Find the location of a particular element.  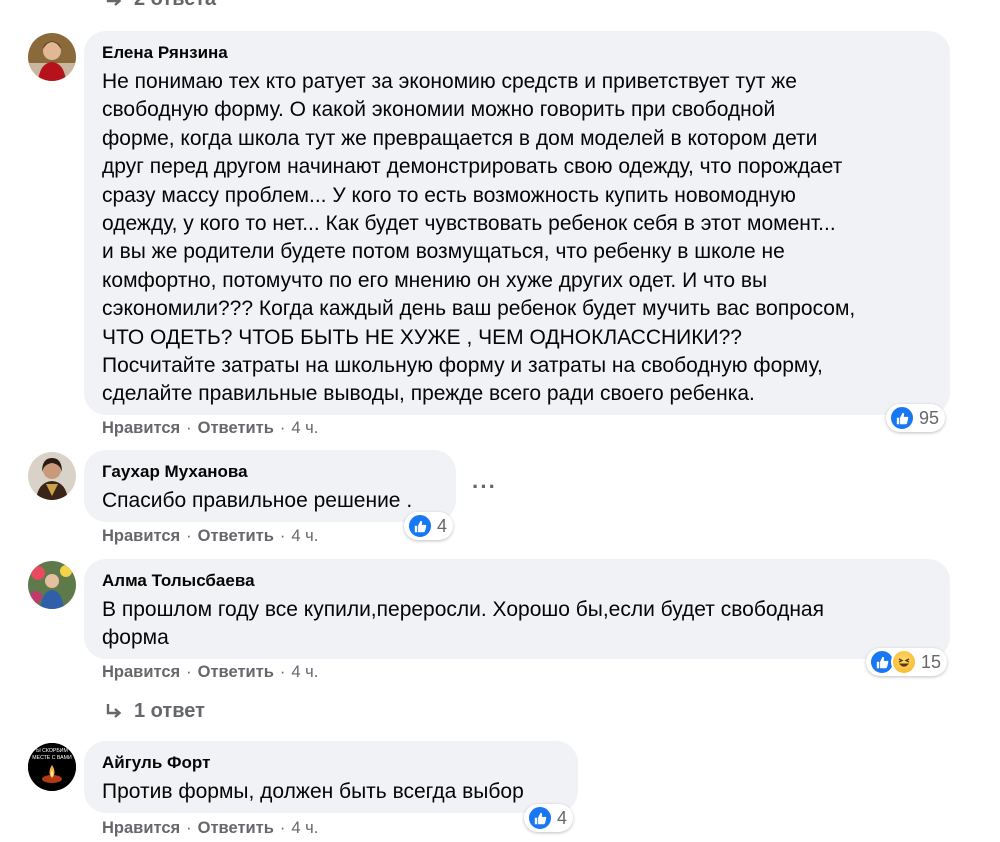

comment-author: Гаухар Муханова is located at coordinates (270, 472).